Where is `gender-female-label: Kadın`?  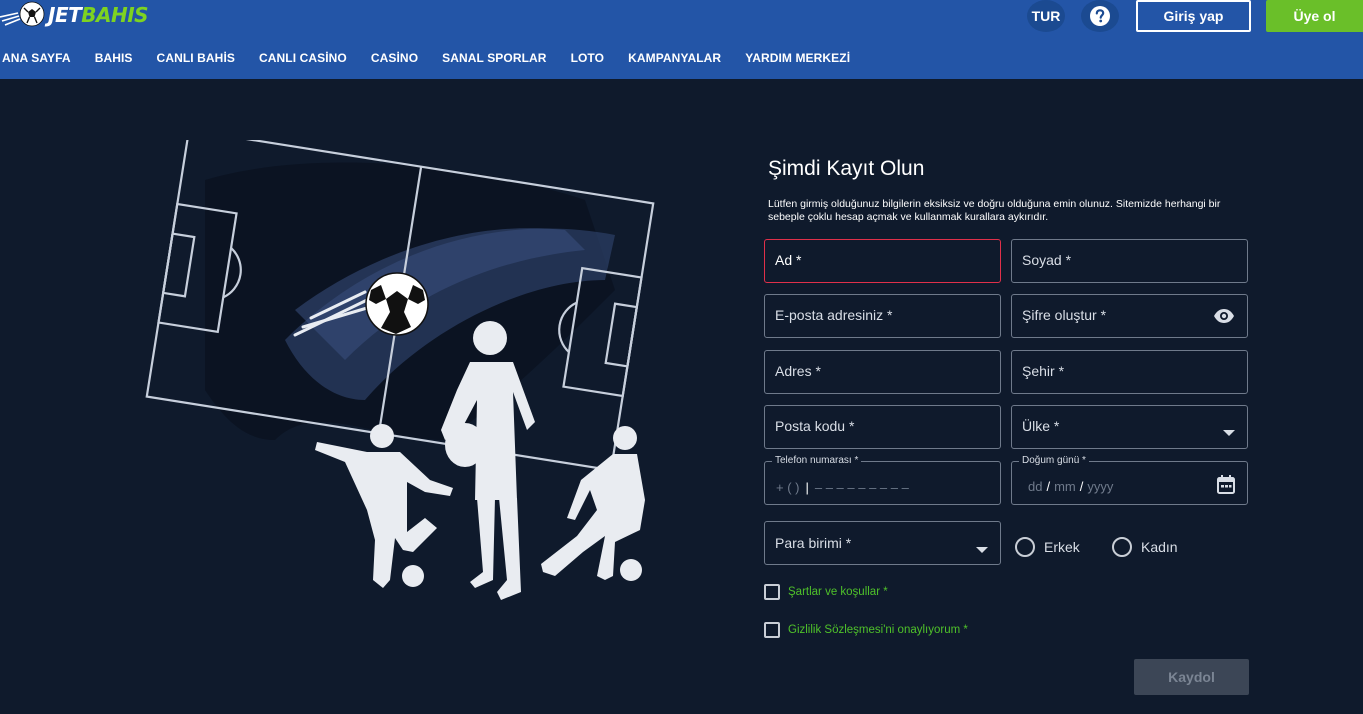 gender-female-label: Kadın is located at coordinates (1159, 547).